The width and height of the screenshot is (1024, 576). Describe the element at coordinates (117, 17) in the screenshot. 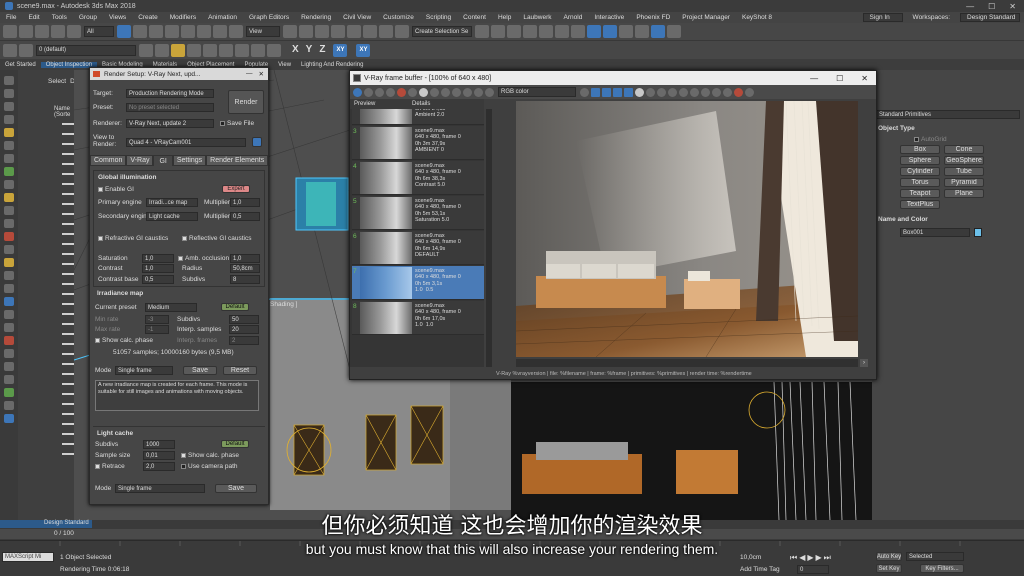

I see `menu-views: Views` at that location.